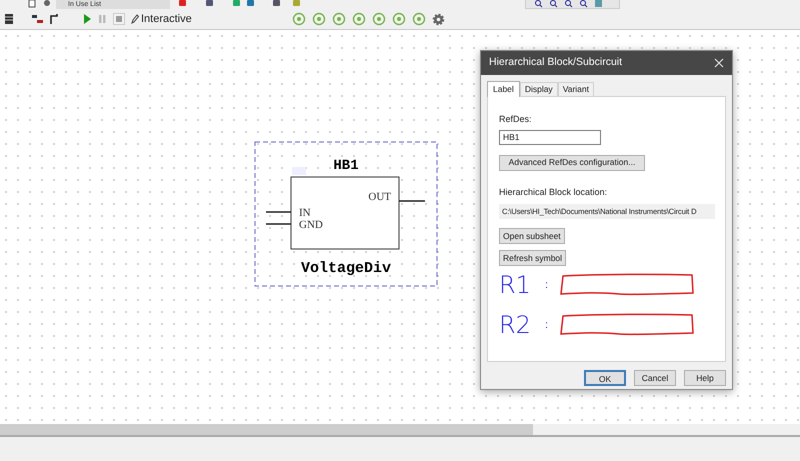 Image resolution: width=800 pixels, height=461 pixels. I want to click on step-icon, so click(54, 19).